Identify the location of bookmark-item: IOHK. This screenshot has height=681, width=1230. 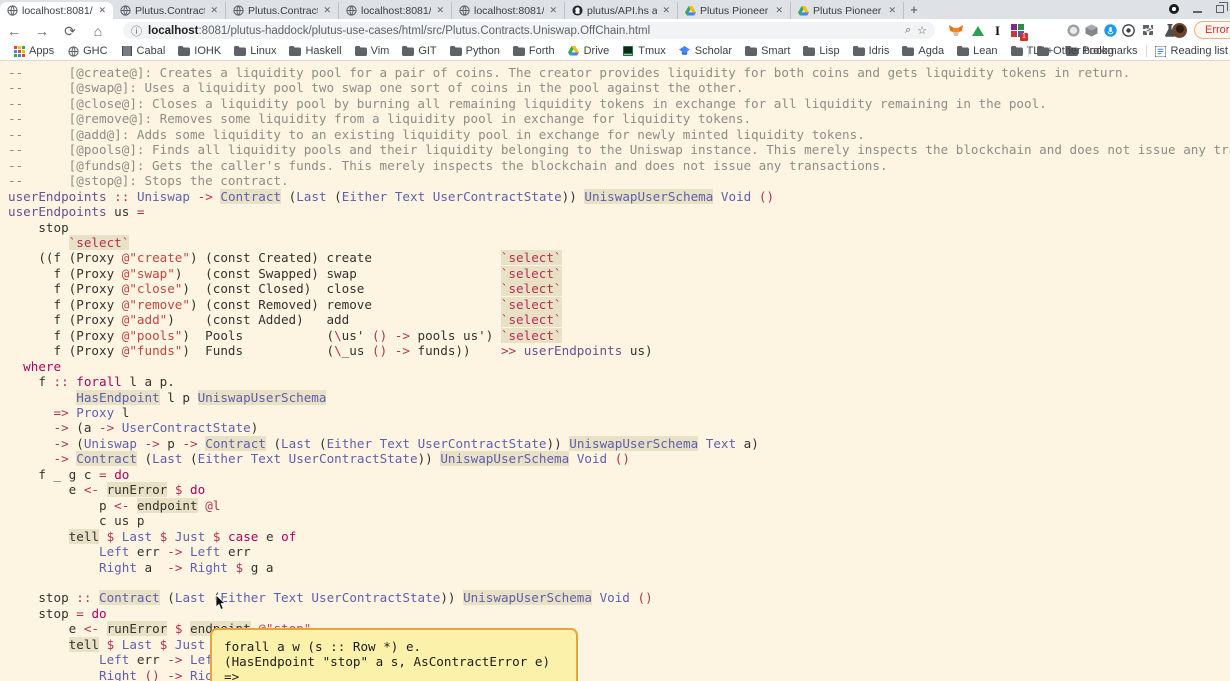
(199, 51).